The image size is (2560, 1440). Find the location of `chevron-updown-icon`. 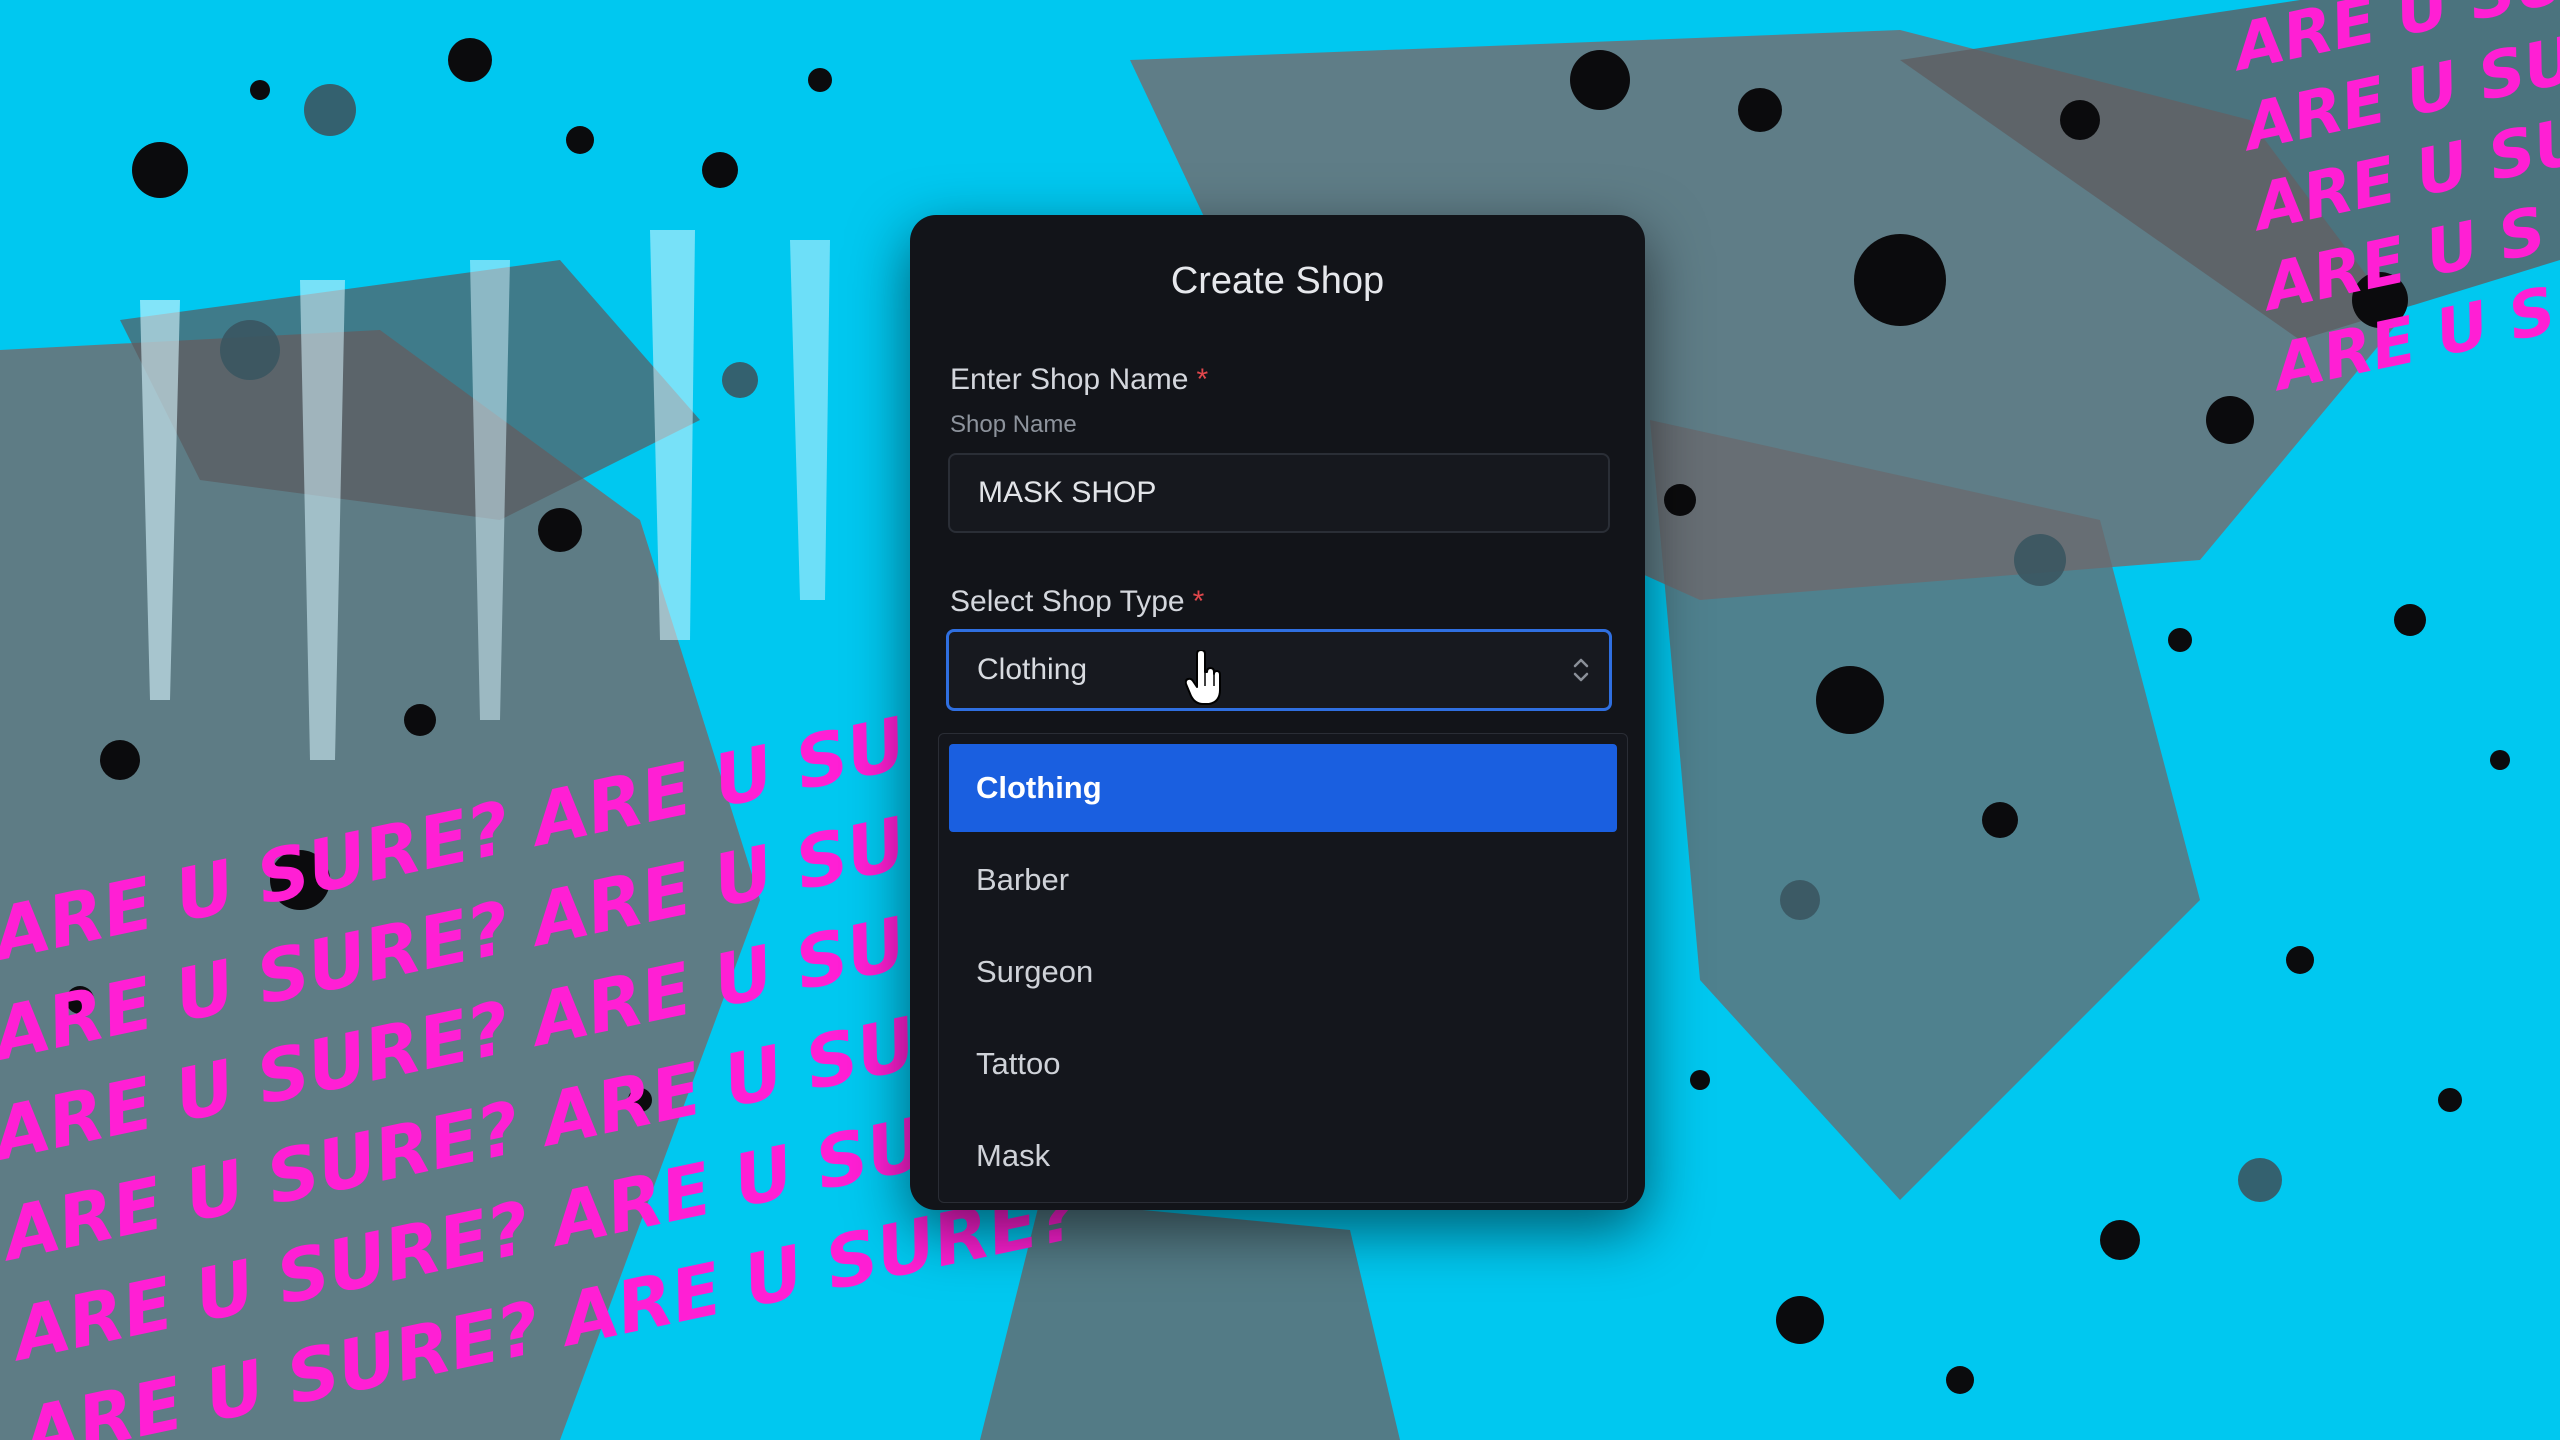

chevron-updown-icon is located at coordinates (1581, 670).